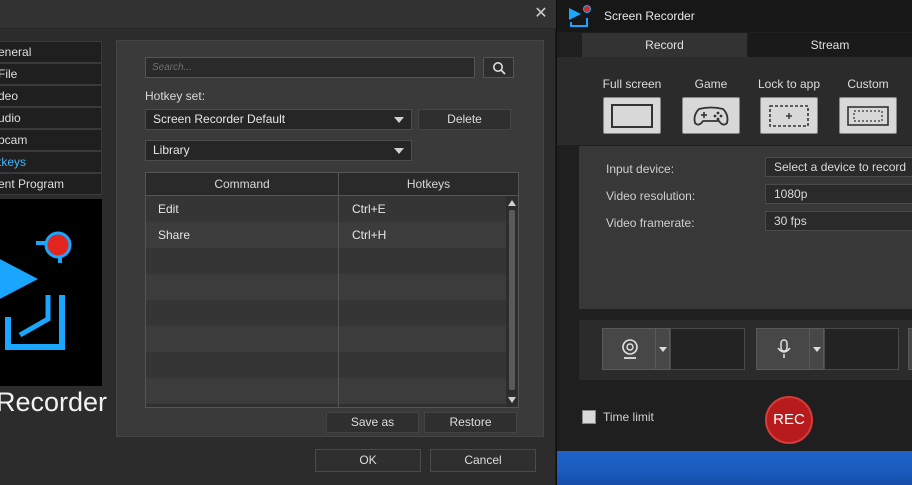 The height and width of the screenshot is (485, 912). I want to click on microphone-icon, so click(784, 348).